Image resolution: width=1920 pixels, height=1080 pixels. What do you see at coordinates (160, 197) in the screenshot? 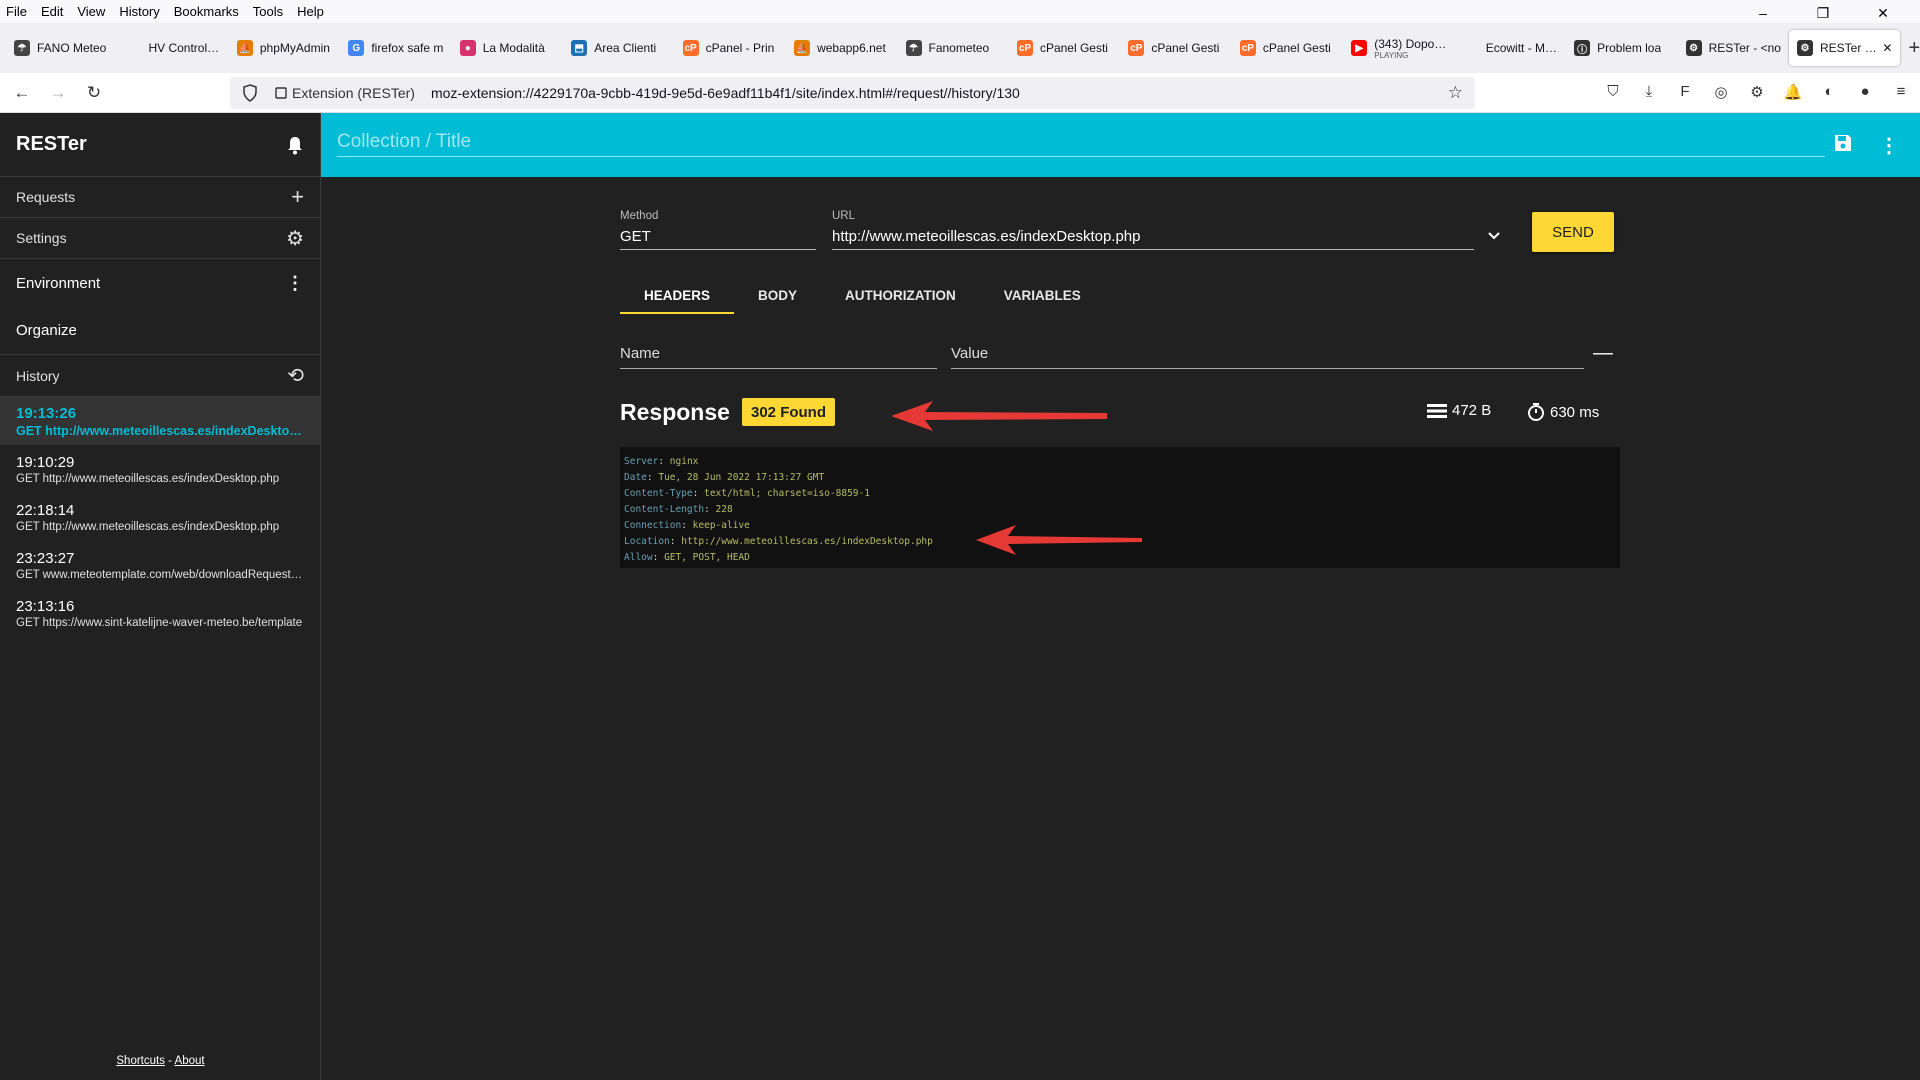
I see `sidebar-item-requests: Requests +` at bounding box center [160, 197].